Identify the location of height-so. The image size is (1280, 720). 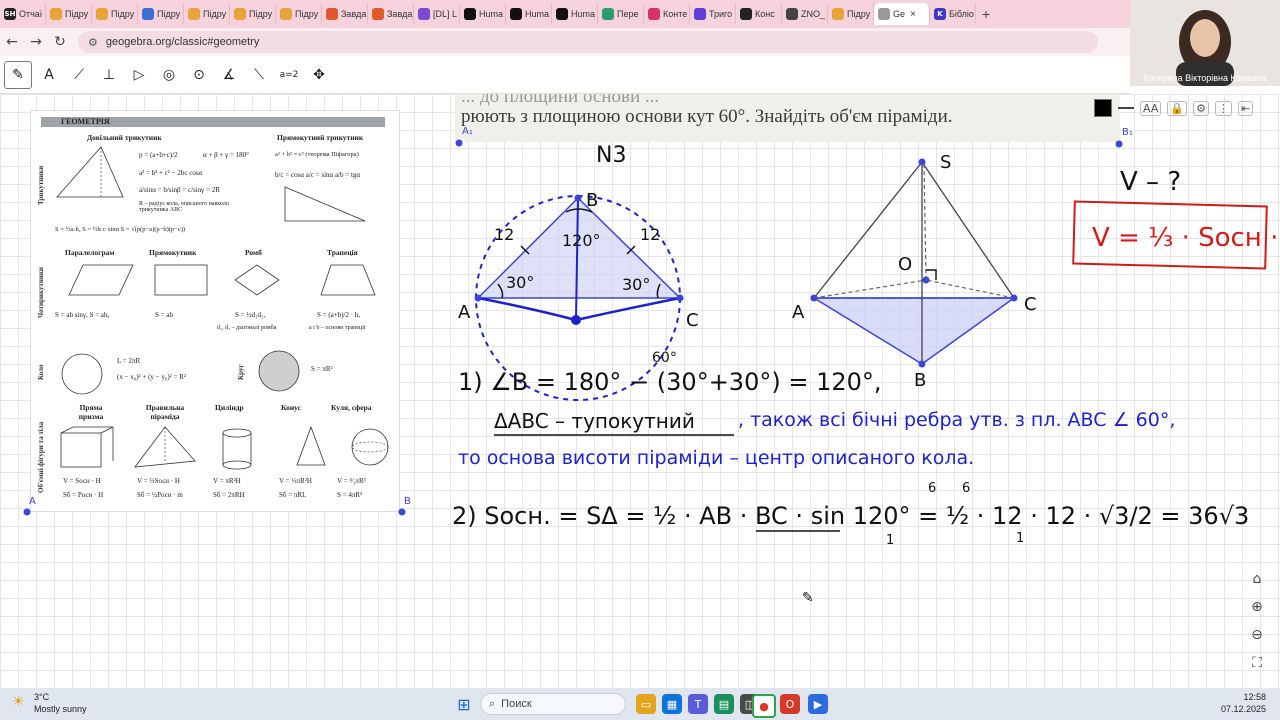
(925, 221).